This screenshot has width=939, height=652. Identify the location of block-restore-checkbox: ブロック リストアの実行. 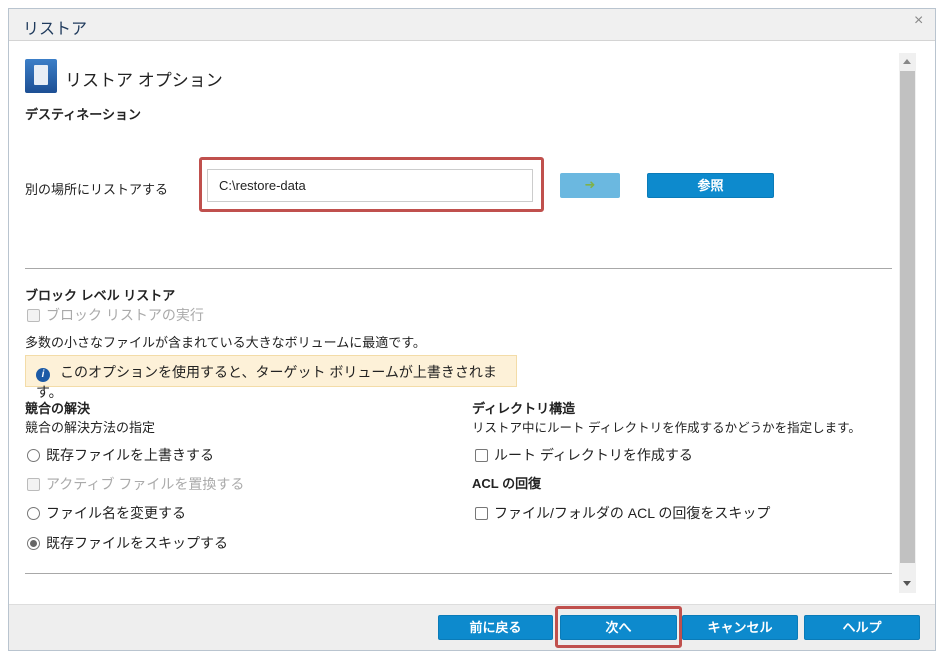
(115, 315).